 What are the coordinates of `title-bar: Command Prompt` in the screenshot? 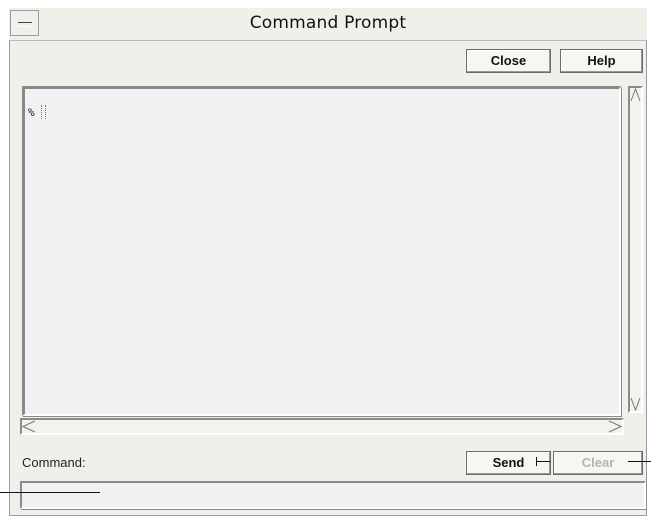 It's located at (328, 24).